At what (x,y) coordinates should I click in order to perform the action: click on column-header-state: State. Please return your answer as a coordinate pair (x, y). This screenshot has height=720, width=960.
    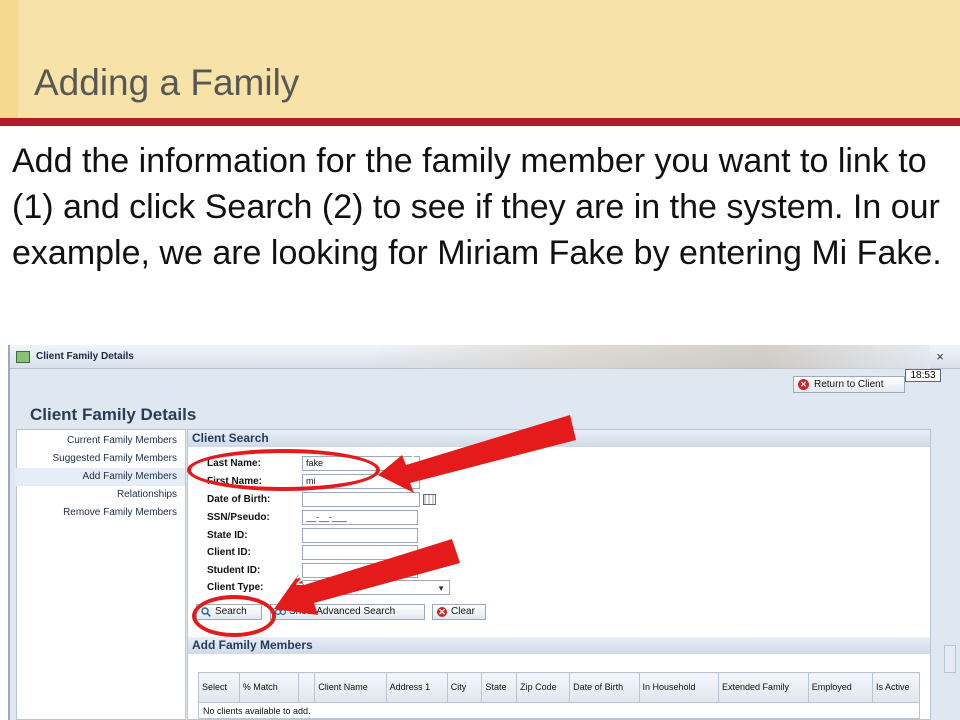
    Looking at the image, I should click on (499, 687).